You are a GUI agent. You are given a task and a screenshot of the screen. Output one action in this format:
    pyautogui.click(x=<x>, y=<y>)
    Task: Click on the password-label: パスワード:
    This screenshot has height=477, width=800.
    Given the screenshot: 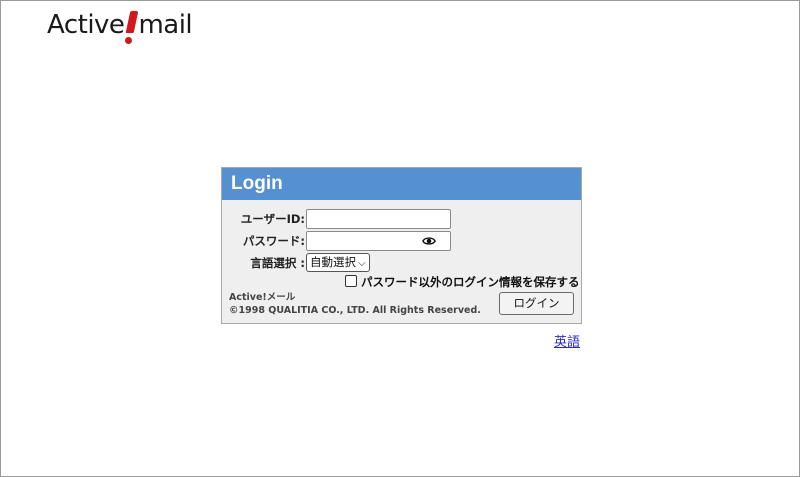 What is the action you would take?
    pyautogui.click(x=273, y=241)
    